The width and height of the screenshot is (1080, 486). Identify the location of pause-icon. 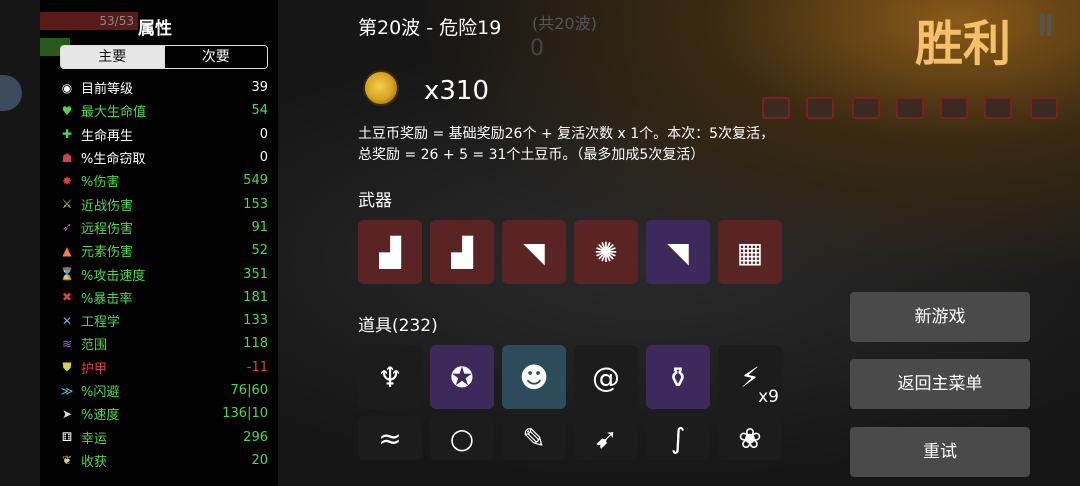
(1042, 25).